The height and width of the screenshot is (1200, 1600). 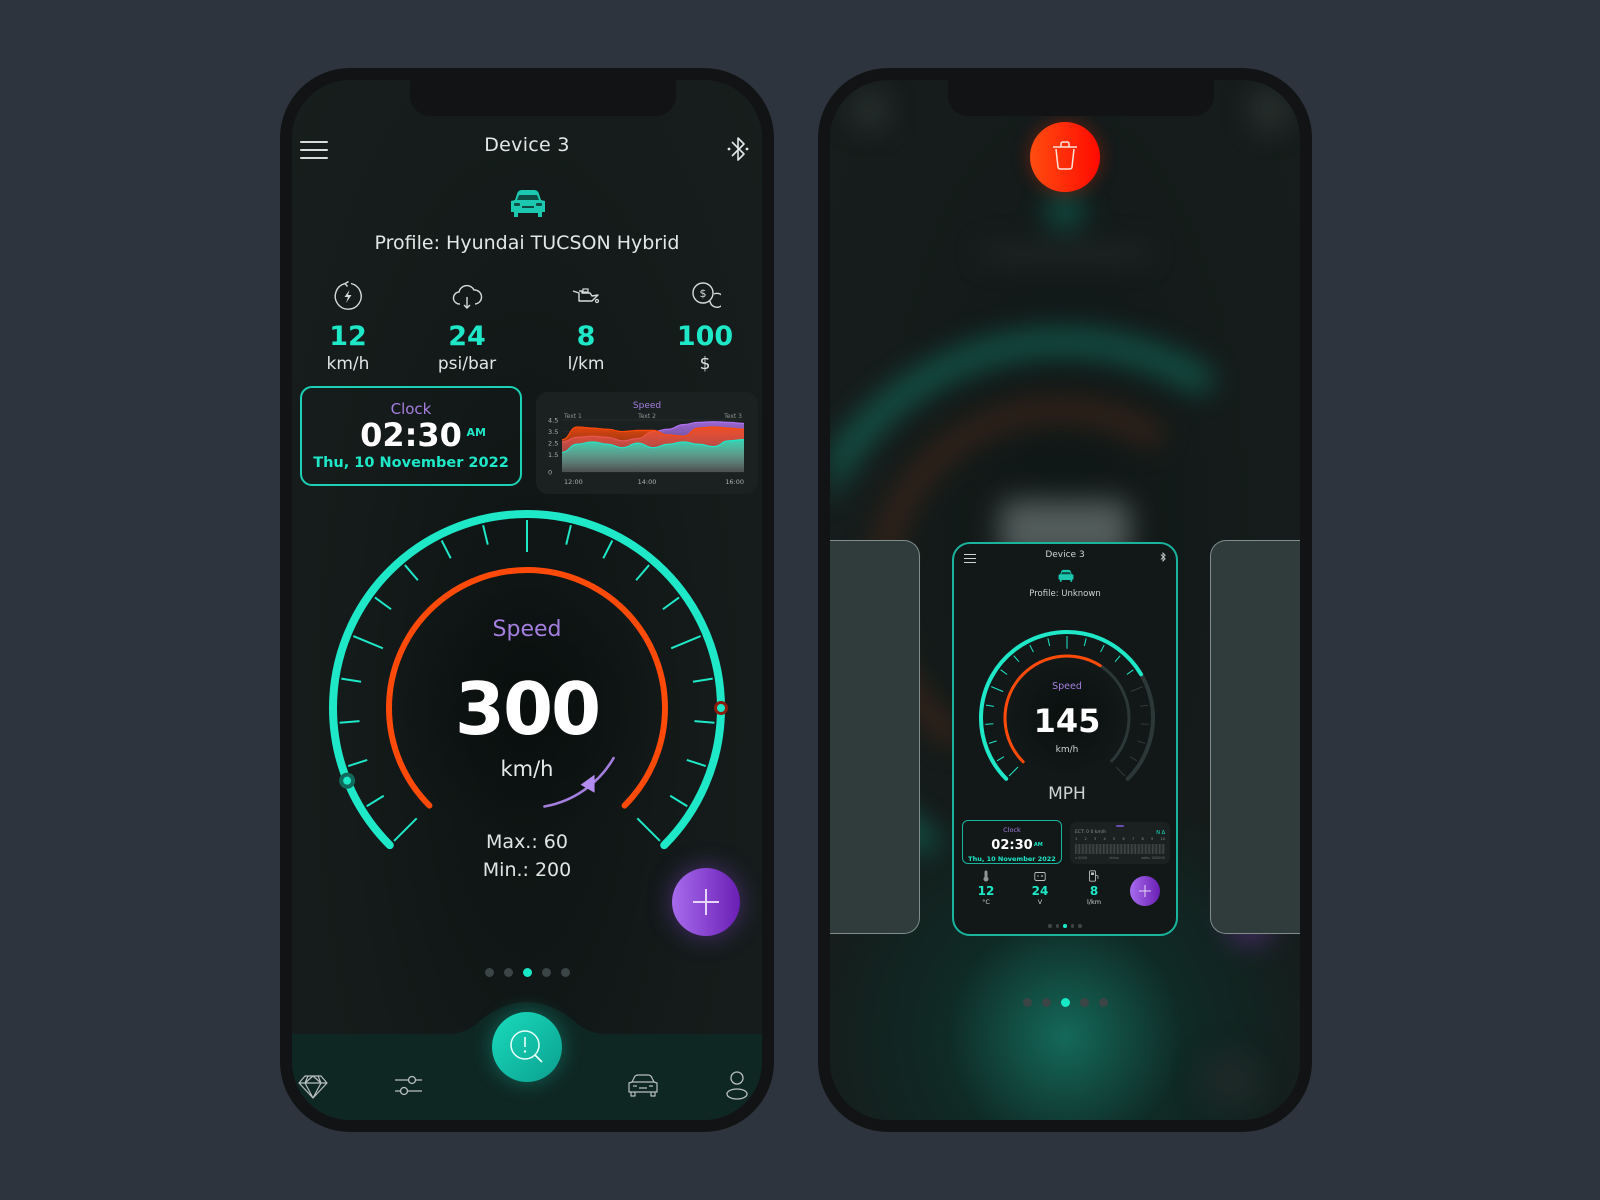 What do you see at coordinates (1012, 830) in the screenshot?
I see `clock-label: Clock` at bounding box center [1012, 830].